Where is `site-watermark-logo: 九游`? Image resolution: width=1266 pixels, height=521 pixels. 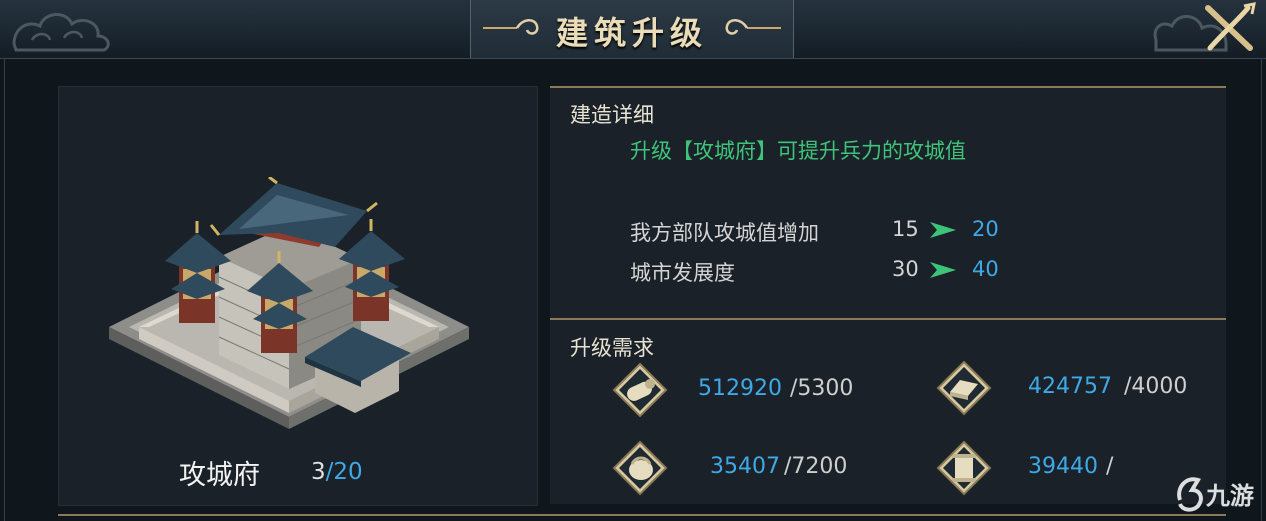 site-watermark-logo: 九游 is located at coordinates (1215, 494).